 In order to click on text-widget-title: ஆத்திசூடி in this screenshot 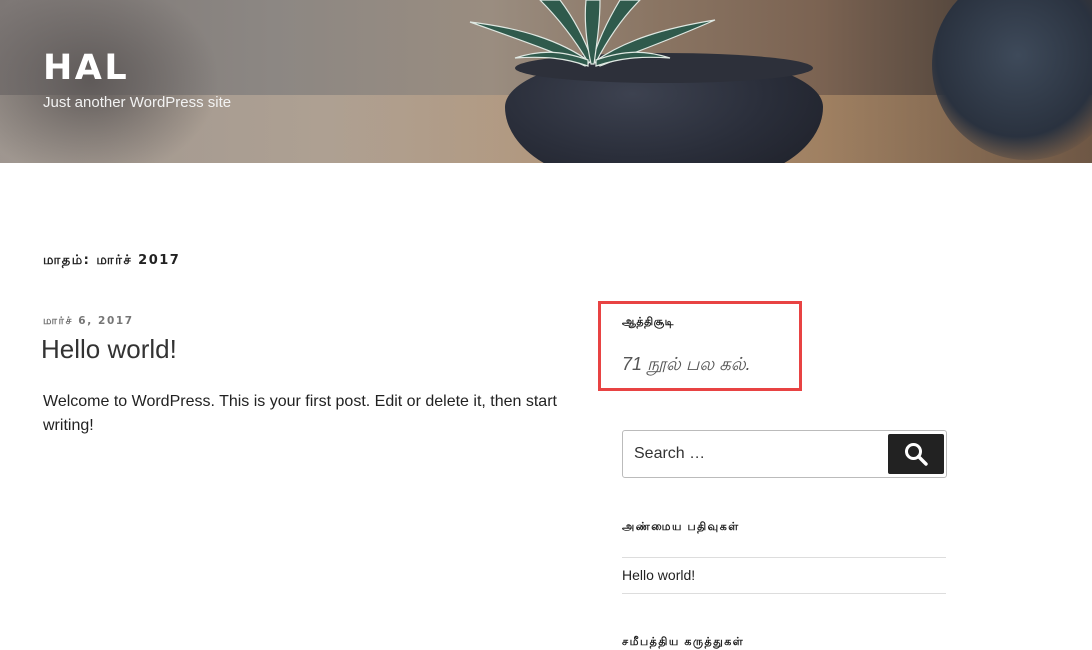, I will do `click(648, 322)`.